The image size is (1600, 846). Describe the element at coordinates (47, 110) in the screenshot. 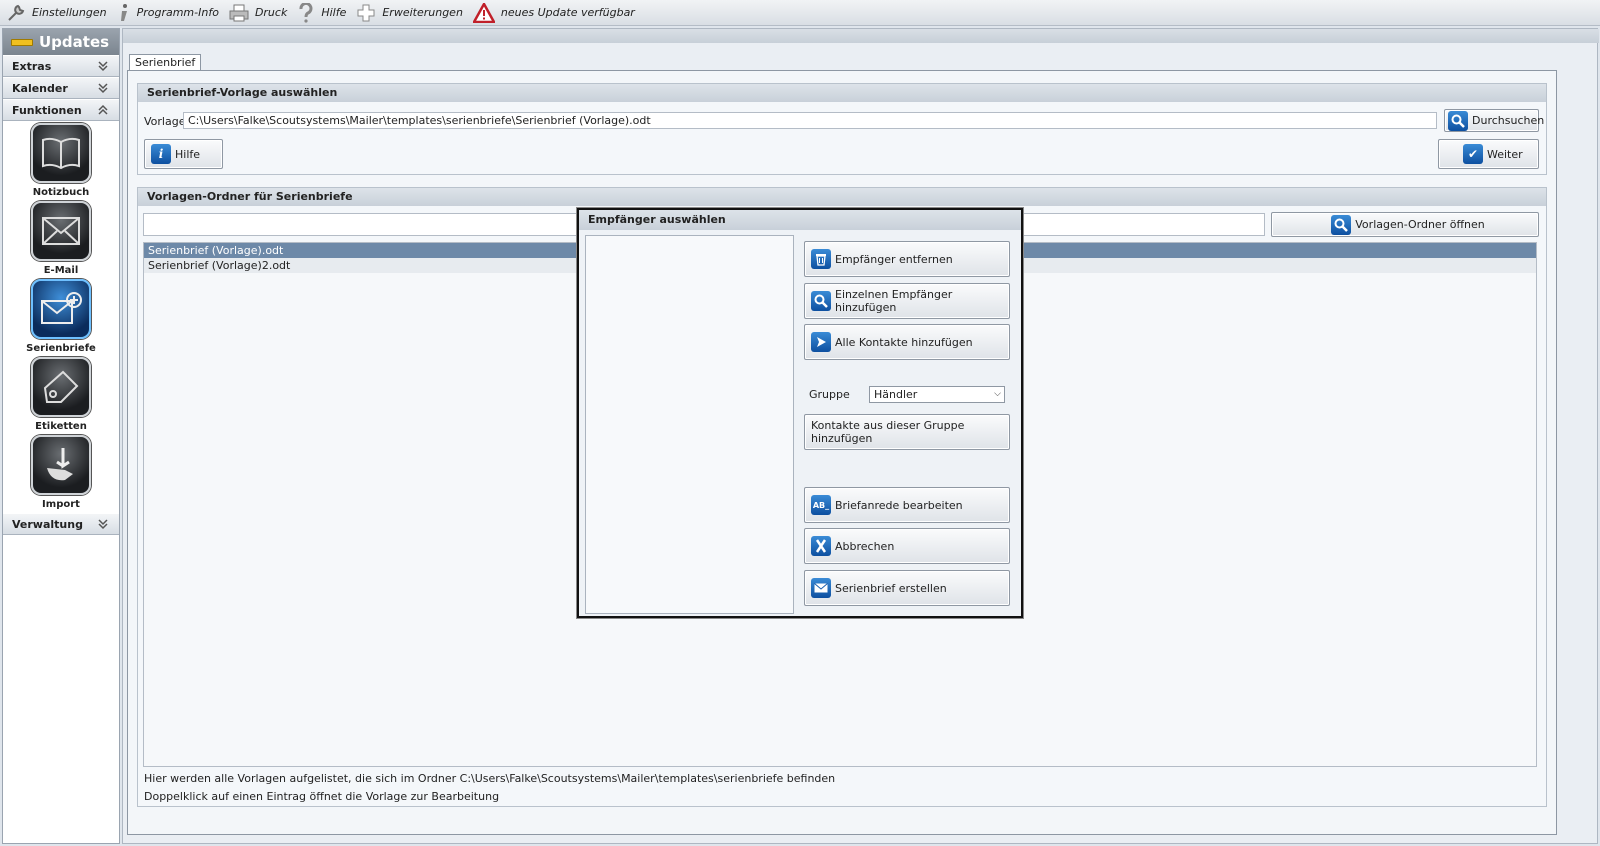

I see `sidebar-section-funktionen-label: Funktionen` at that location.